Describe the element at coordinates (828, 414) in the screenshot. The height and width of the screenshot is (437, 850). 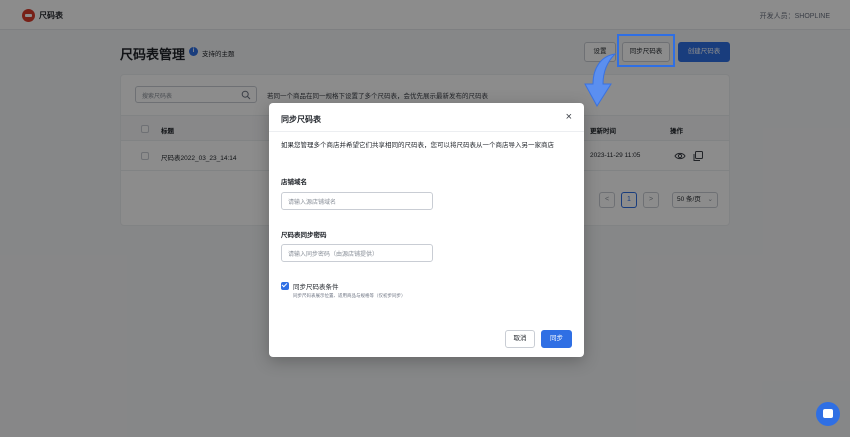
I see `chat-support-icon` at that location.